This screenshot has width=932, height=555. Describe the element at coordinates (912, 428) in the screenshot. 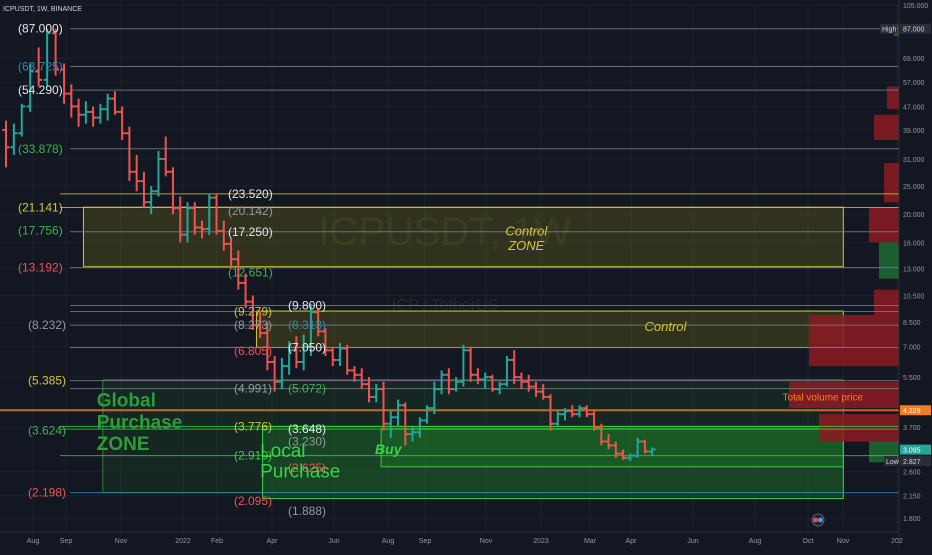

I see `y-tick-label: 3.700` at that location.